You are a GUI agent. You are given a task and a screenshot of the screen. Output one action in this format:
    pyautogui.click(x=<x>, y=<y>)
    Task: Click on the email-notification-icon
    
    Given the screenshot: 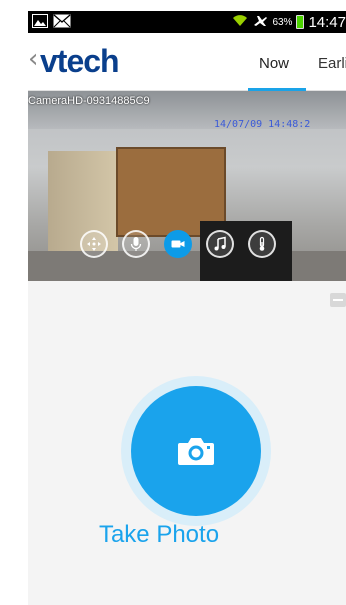 What is the action you would take?
    pyautogui.click(x=62, y=23)
    